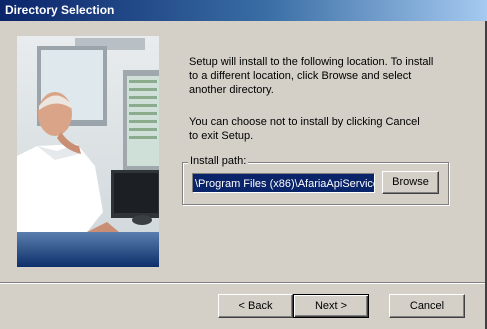  What do you see at coordinates (242, 283) in the screenshot?
I see `footer-separator` at bounding box center [242, 283].